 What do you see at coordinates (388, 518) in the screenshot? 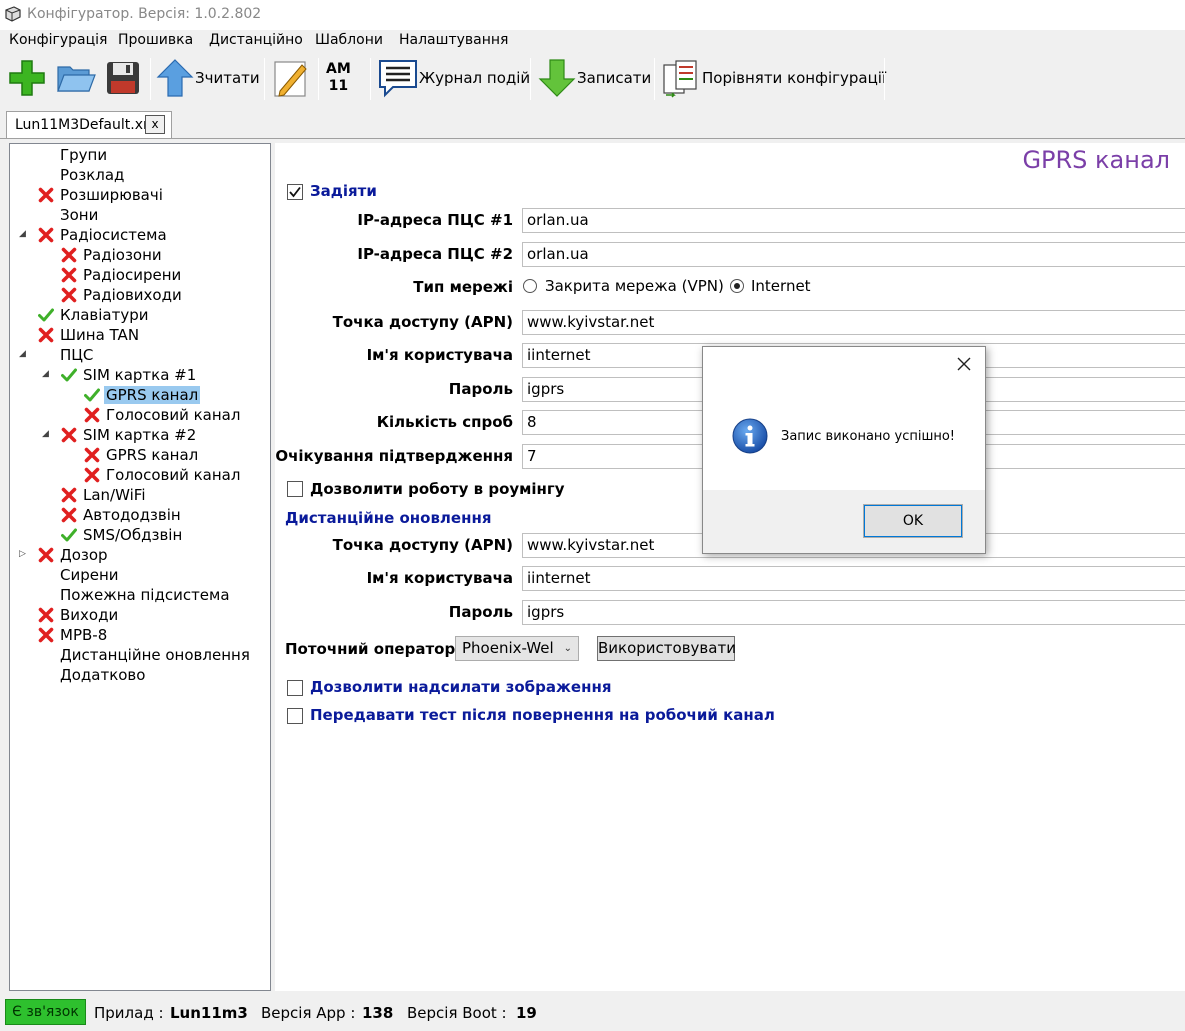
I see `remote-update-section-title: Дистанційне оновлення` at bounding box center [388, 518].